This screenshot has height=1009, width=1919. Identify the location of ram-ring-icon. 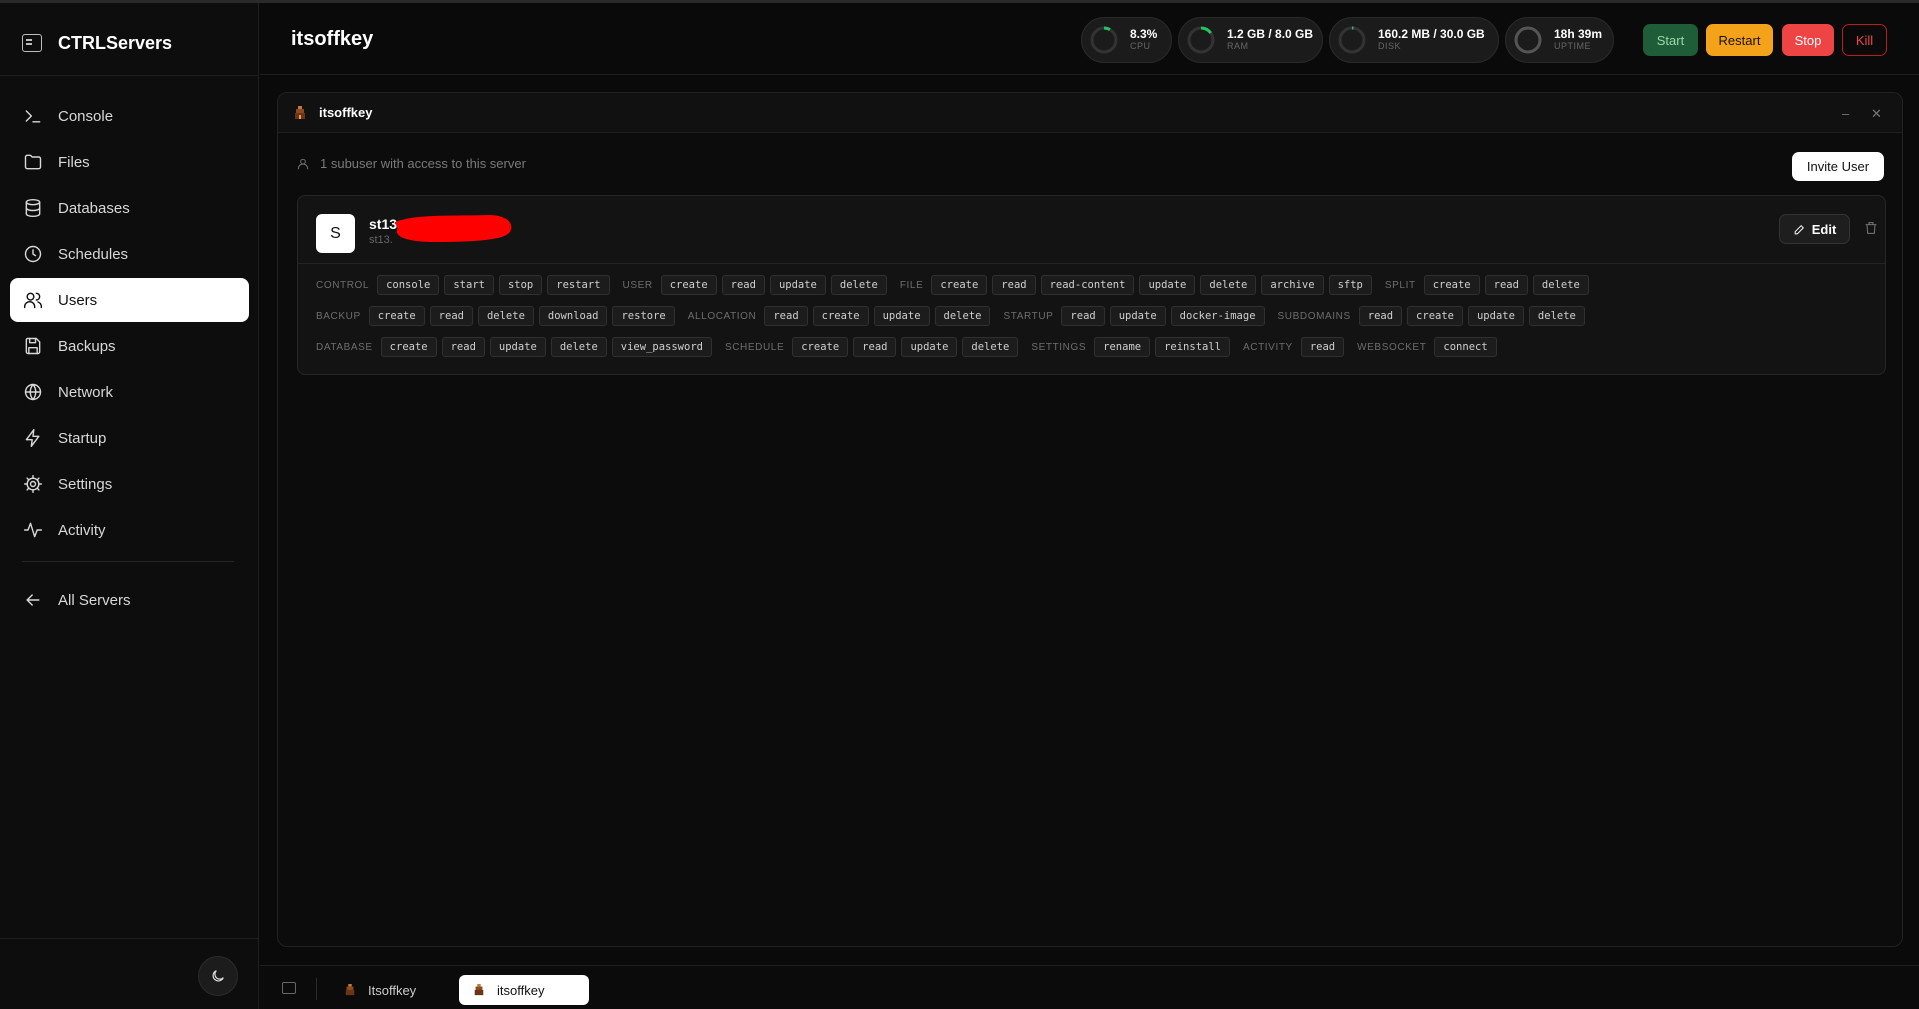
(1201, 40).